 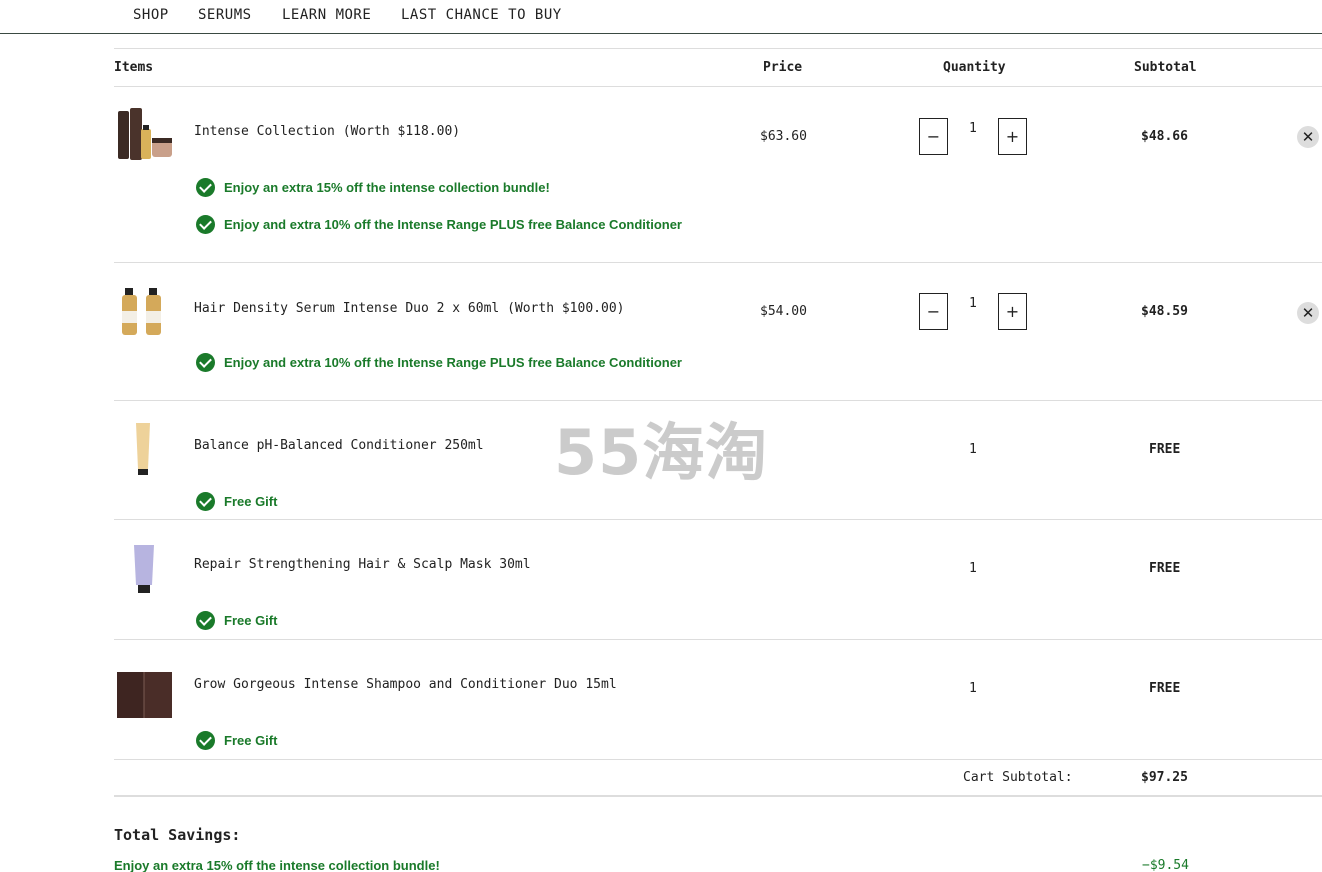 What do you see at coordinates (783, 67) in the screenshot?
I see `header-price: Price` at bounding box center [783, 67].